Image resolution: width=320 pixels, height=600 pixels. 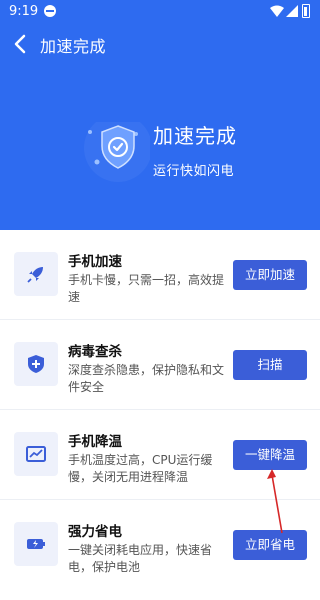 What do you see at coordinates (292, 11) in the screenshot?
I see `signal-icon` at bounding box center [292, 11].